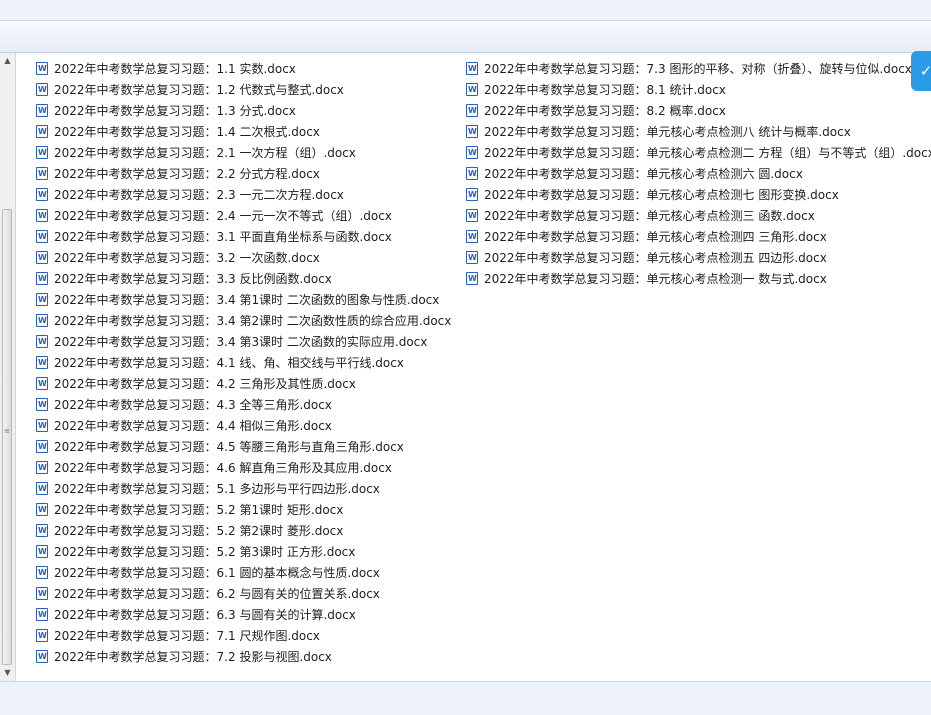 This screenshot has height=715, width=931. I want to click on file-item: 2022年中考数学总复习习题：6.2 与圆有关的位置关系.docx, so click(251, 593).